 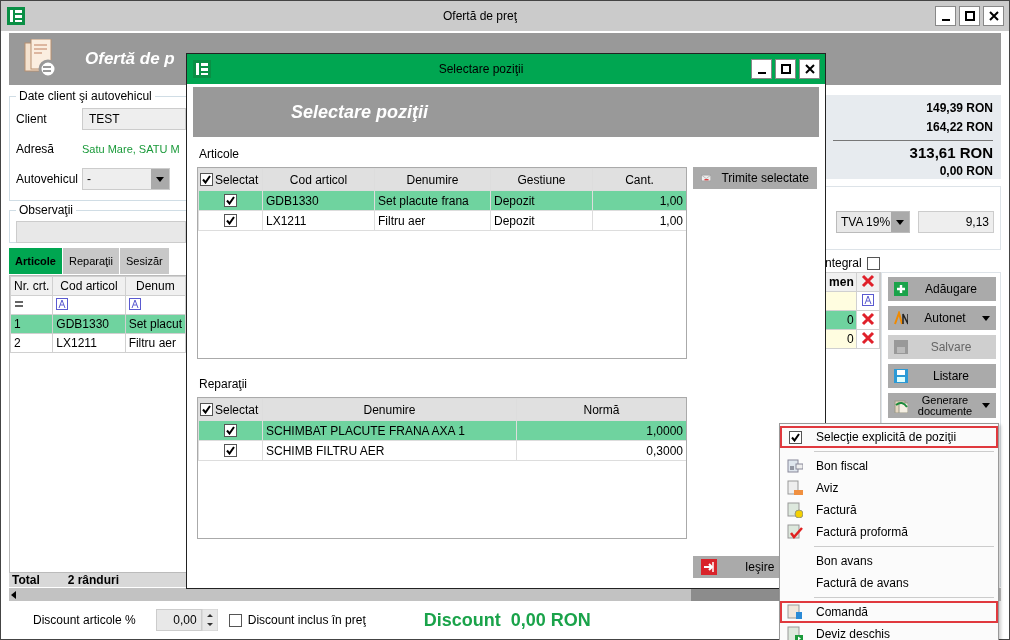 I want to click on column-header: Cant., so click(x=639, y=179).